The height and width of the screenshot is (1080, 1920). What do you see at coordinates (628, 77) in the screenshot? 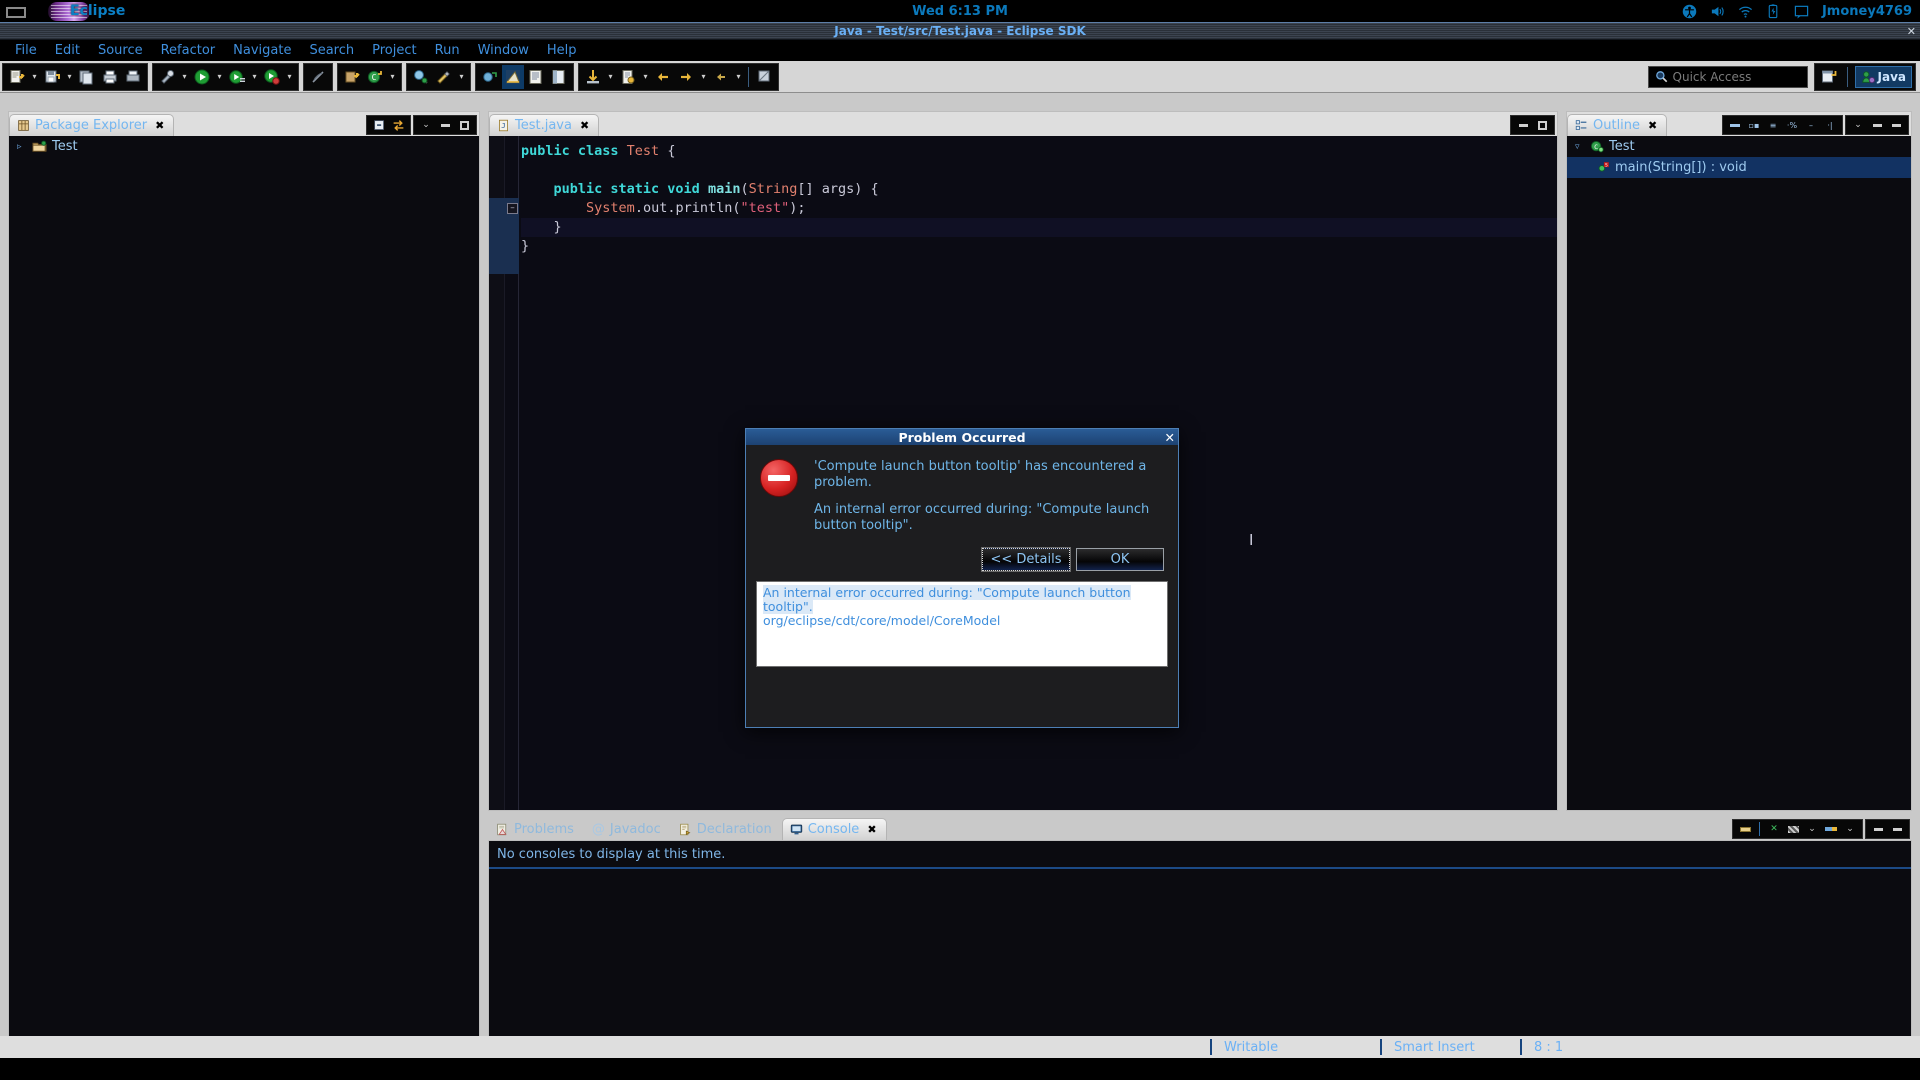
I see `open-task-button` at bounding box center [628, 77].